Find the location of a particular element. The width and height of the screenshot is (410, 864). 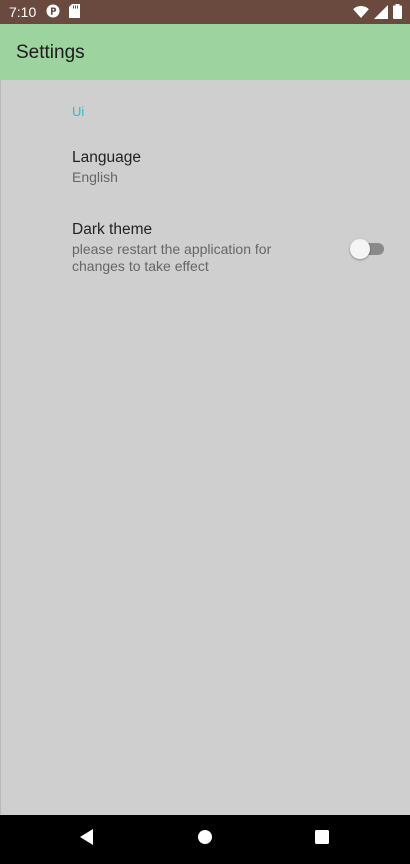

category-title-ui: Ui is located at coordinates (78, 111).